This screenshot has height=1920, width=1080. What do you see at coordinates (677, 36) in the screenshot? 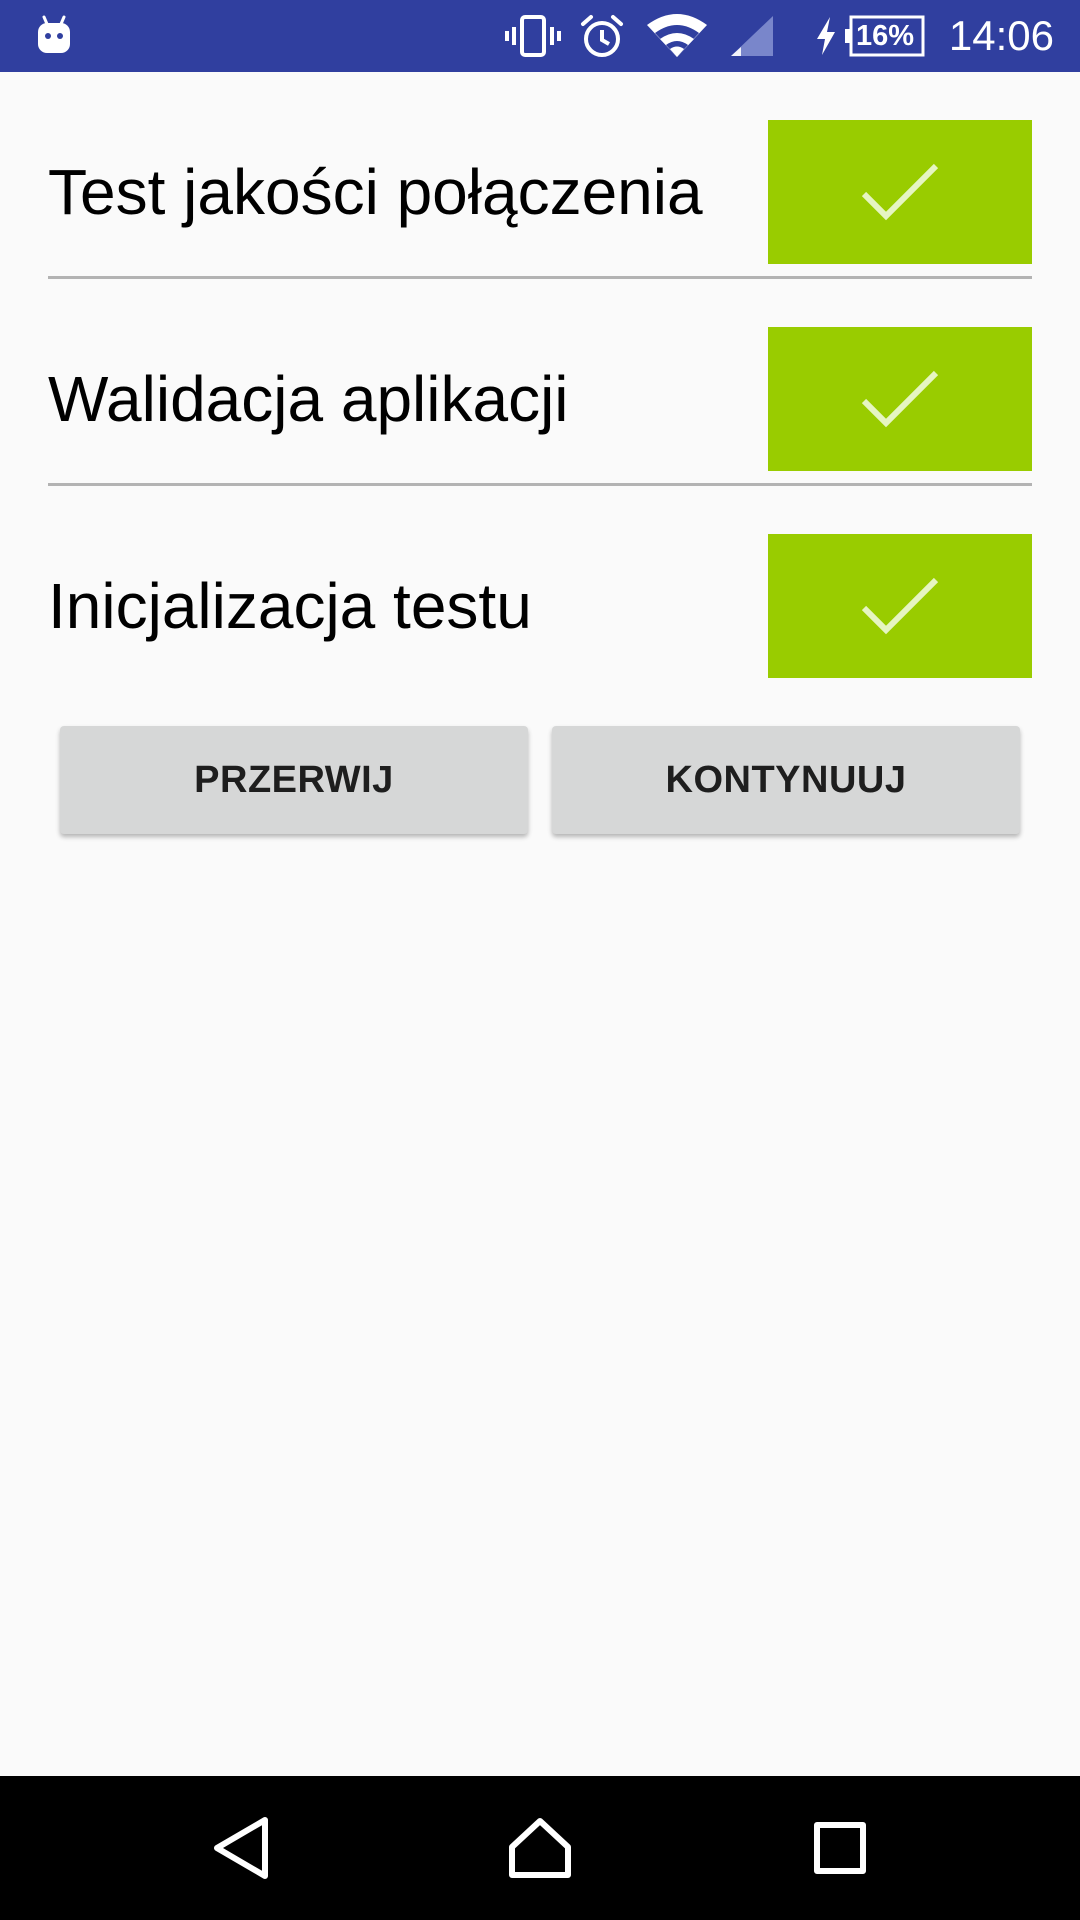
I see `wifi-icon` at bounding box center [677, 36].